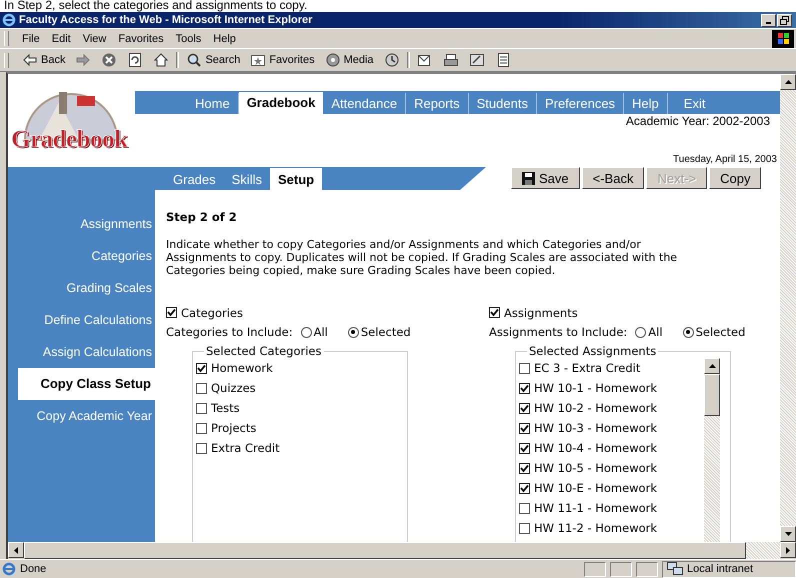 The width and height of the screenshot is (796, 578). Describe the element at coordinates (596, 388) in the screenshot. I see `checkbox-label: HW 10-1 - Homework` at that location.